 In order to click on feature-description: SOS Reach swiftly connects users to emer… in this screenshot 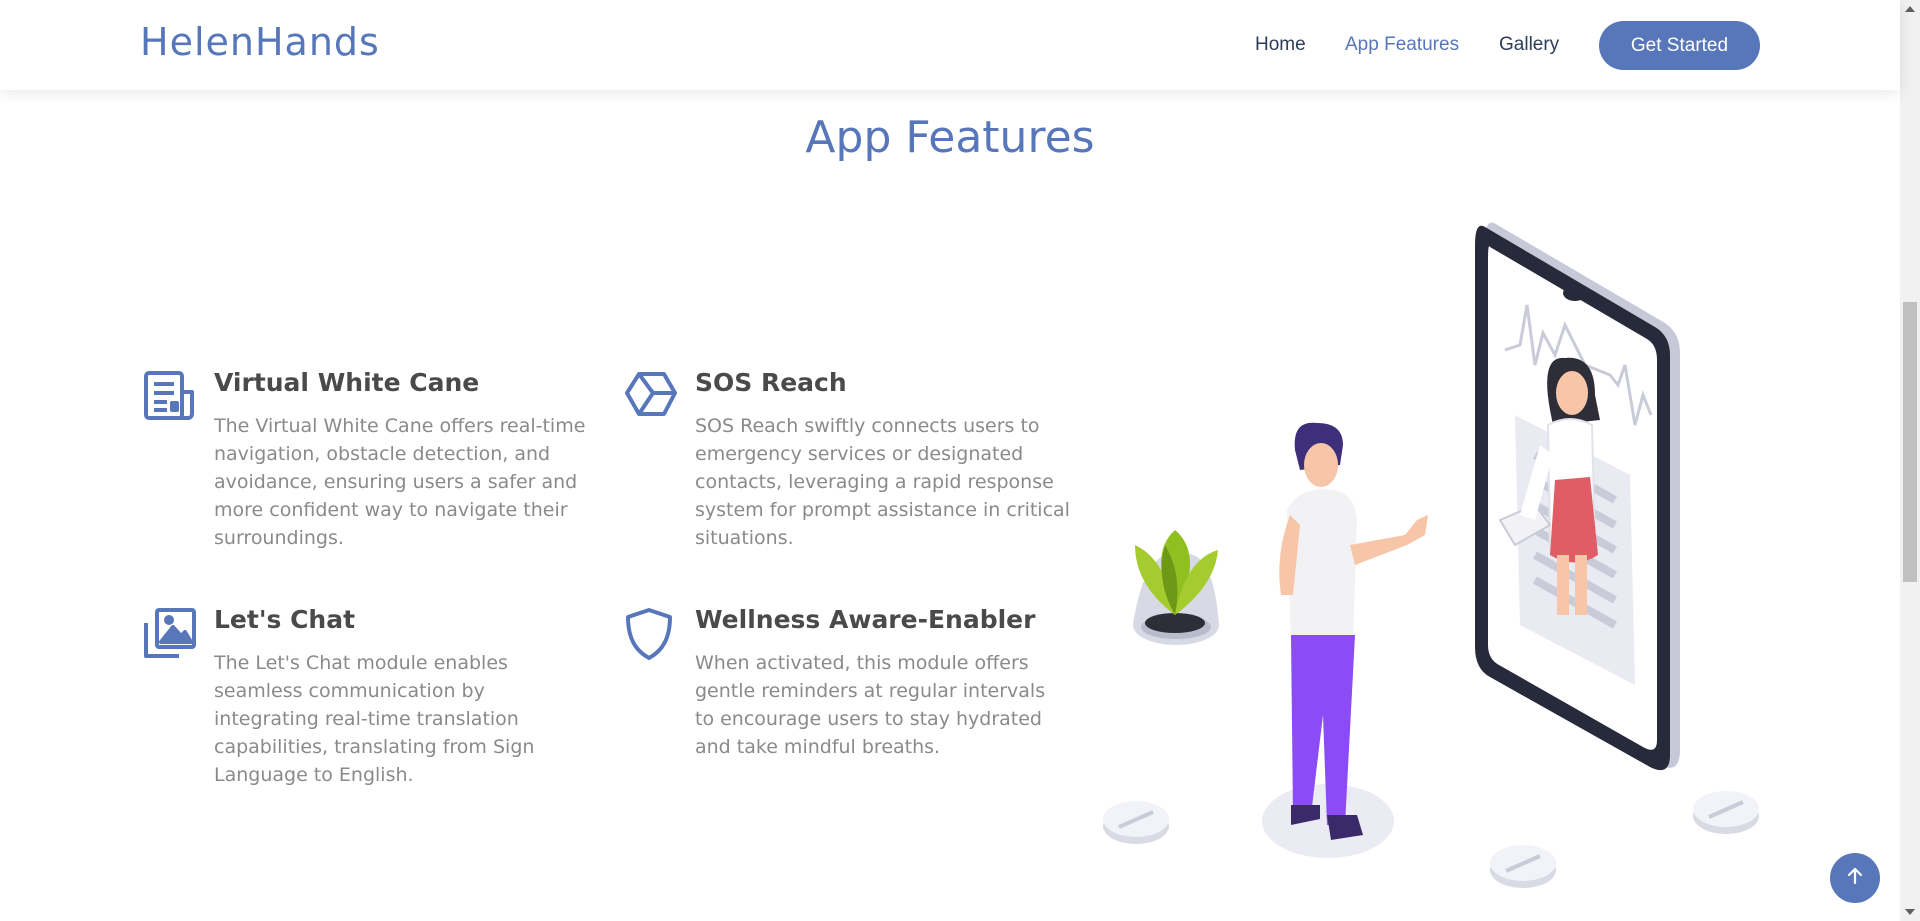, I will do `click(882, 482)`.